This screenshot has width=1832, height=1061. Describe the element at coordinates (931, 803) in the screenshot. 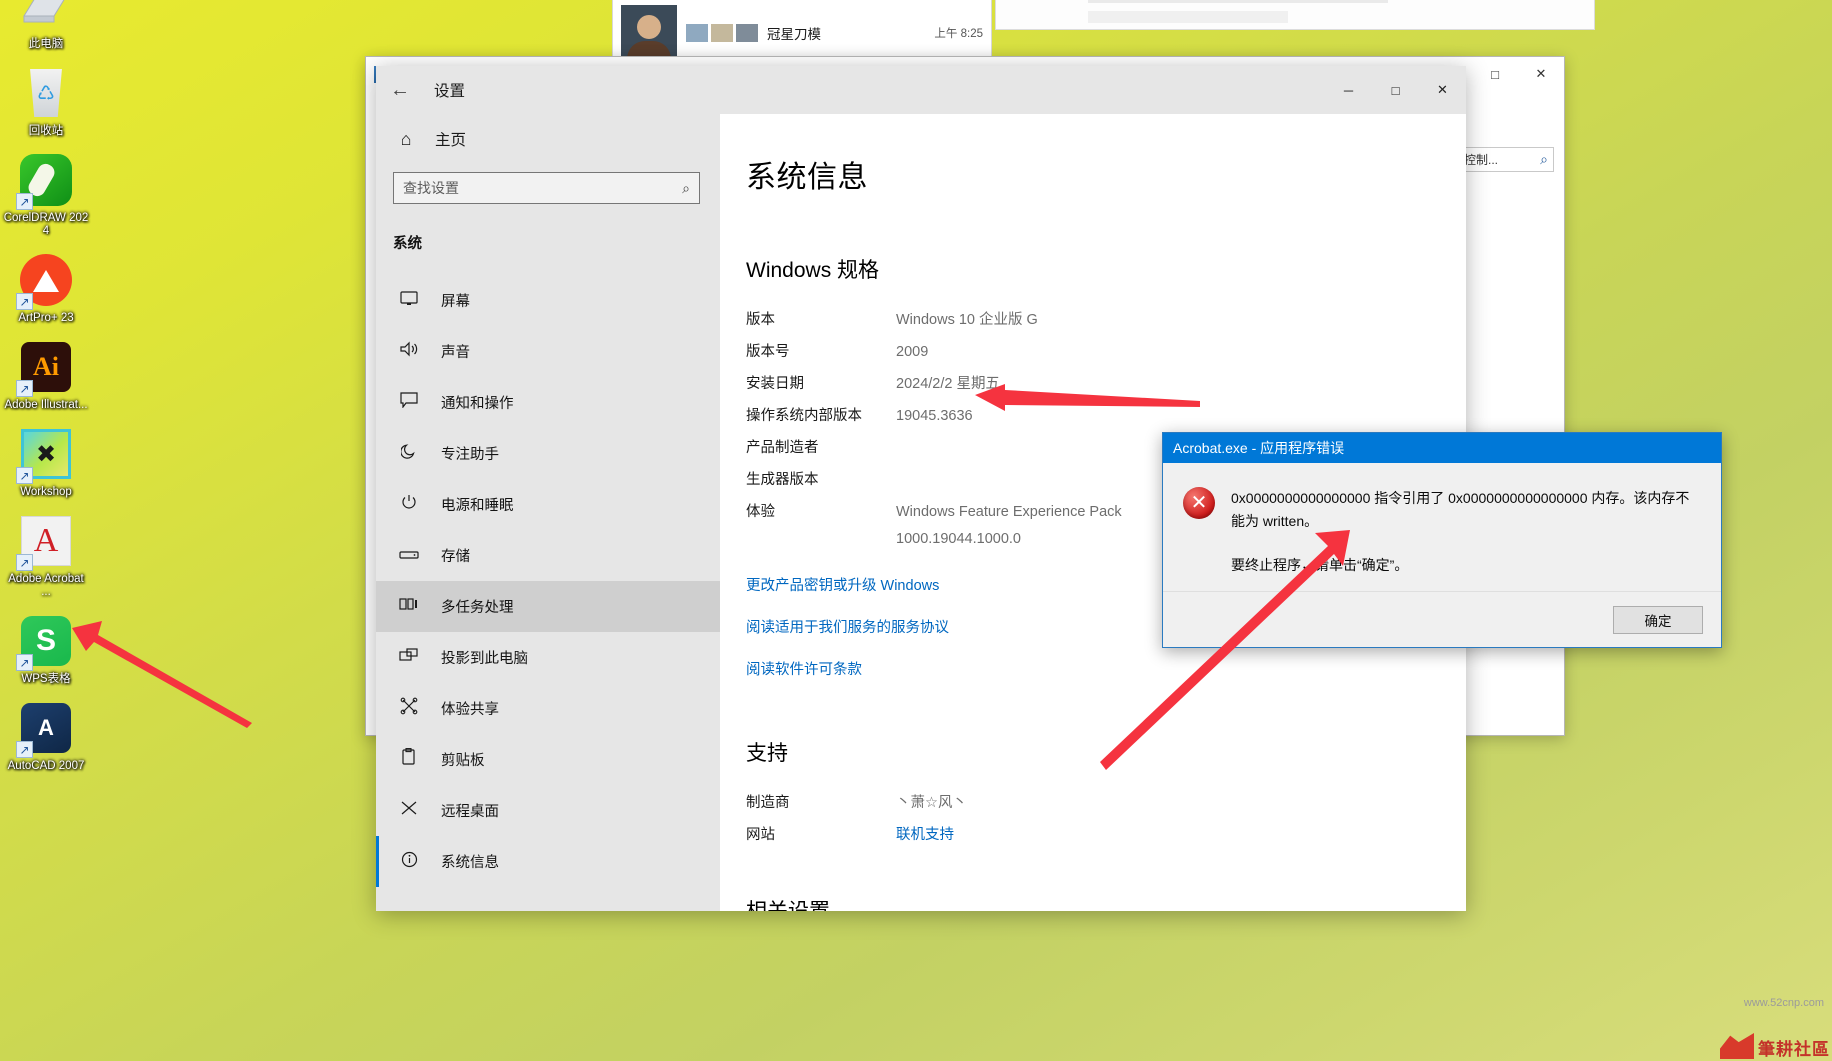

I see `support-value: 丶萧☆风丶` at that location.